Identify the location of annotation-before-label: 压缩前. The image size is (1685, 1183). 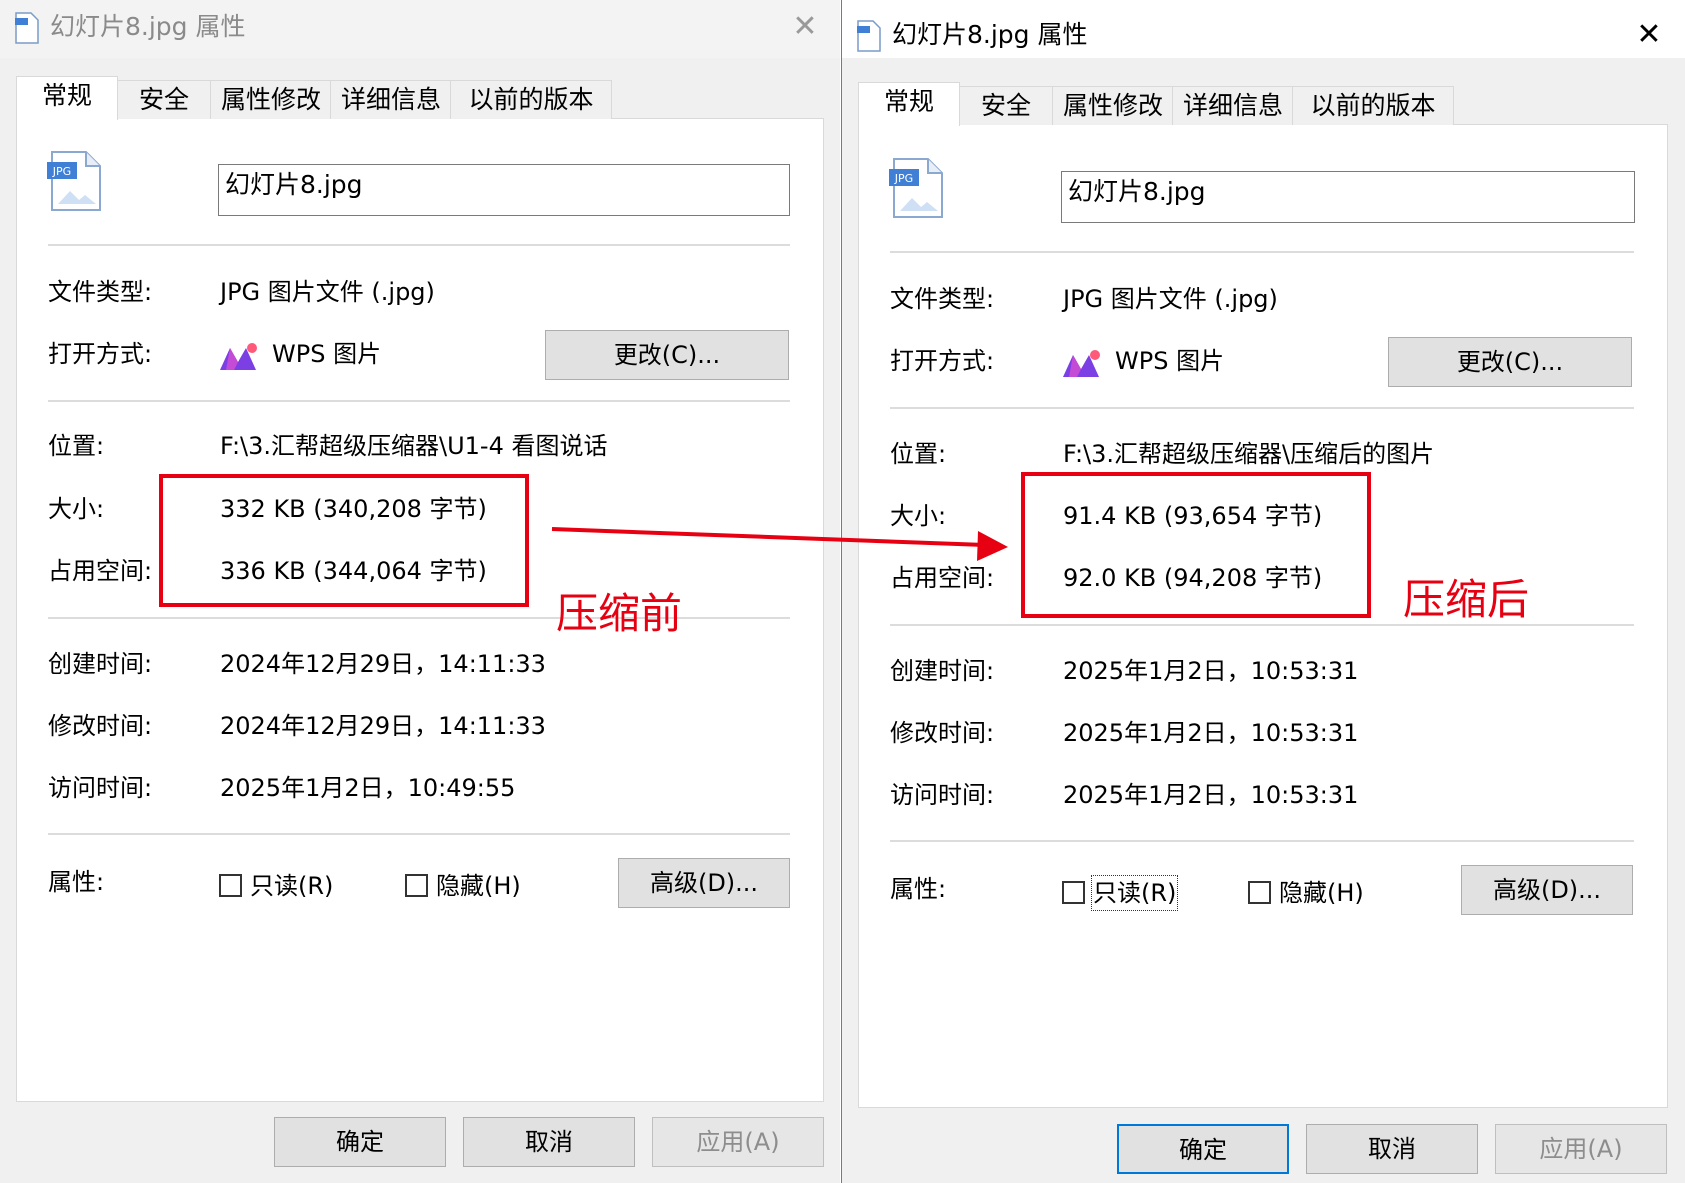
(619, 613).